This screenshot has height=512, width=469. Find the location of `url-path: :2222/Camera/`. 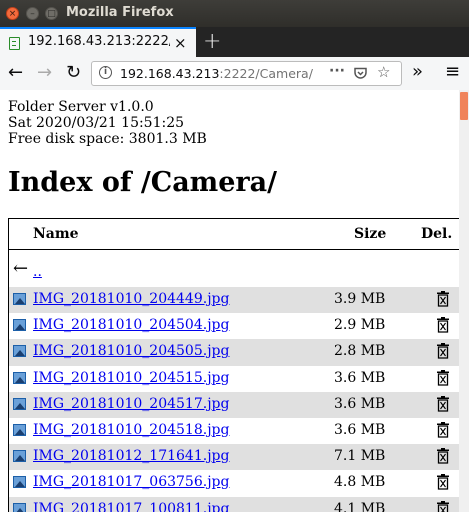

url-path: :2222/Camera/ is located at coordinates (266, 73).